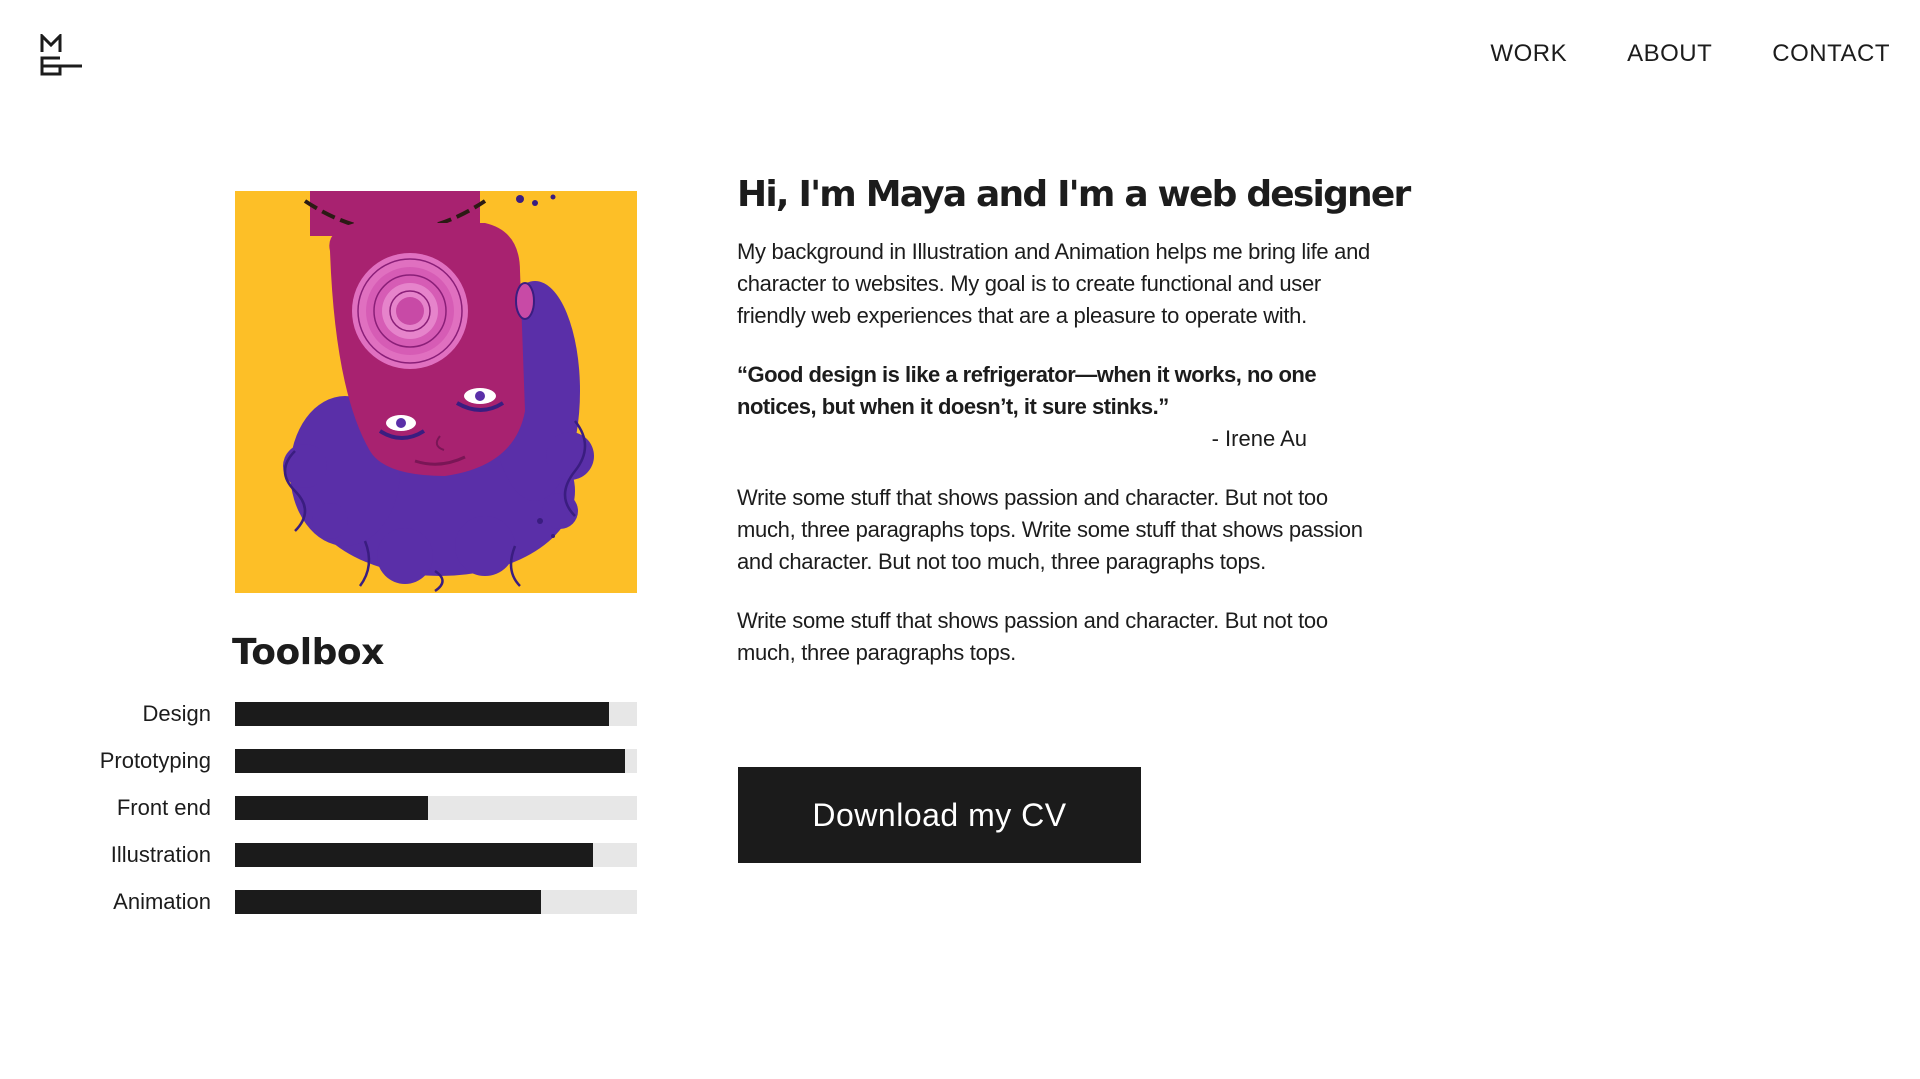 This screenshot has height=1079, width=1920. Describe the element at coordinates (155, 760) in the screenshot. I see `skill-label: Prototyping` at that location.